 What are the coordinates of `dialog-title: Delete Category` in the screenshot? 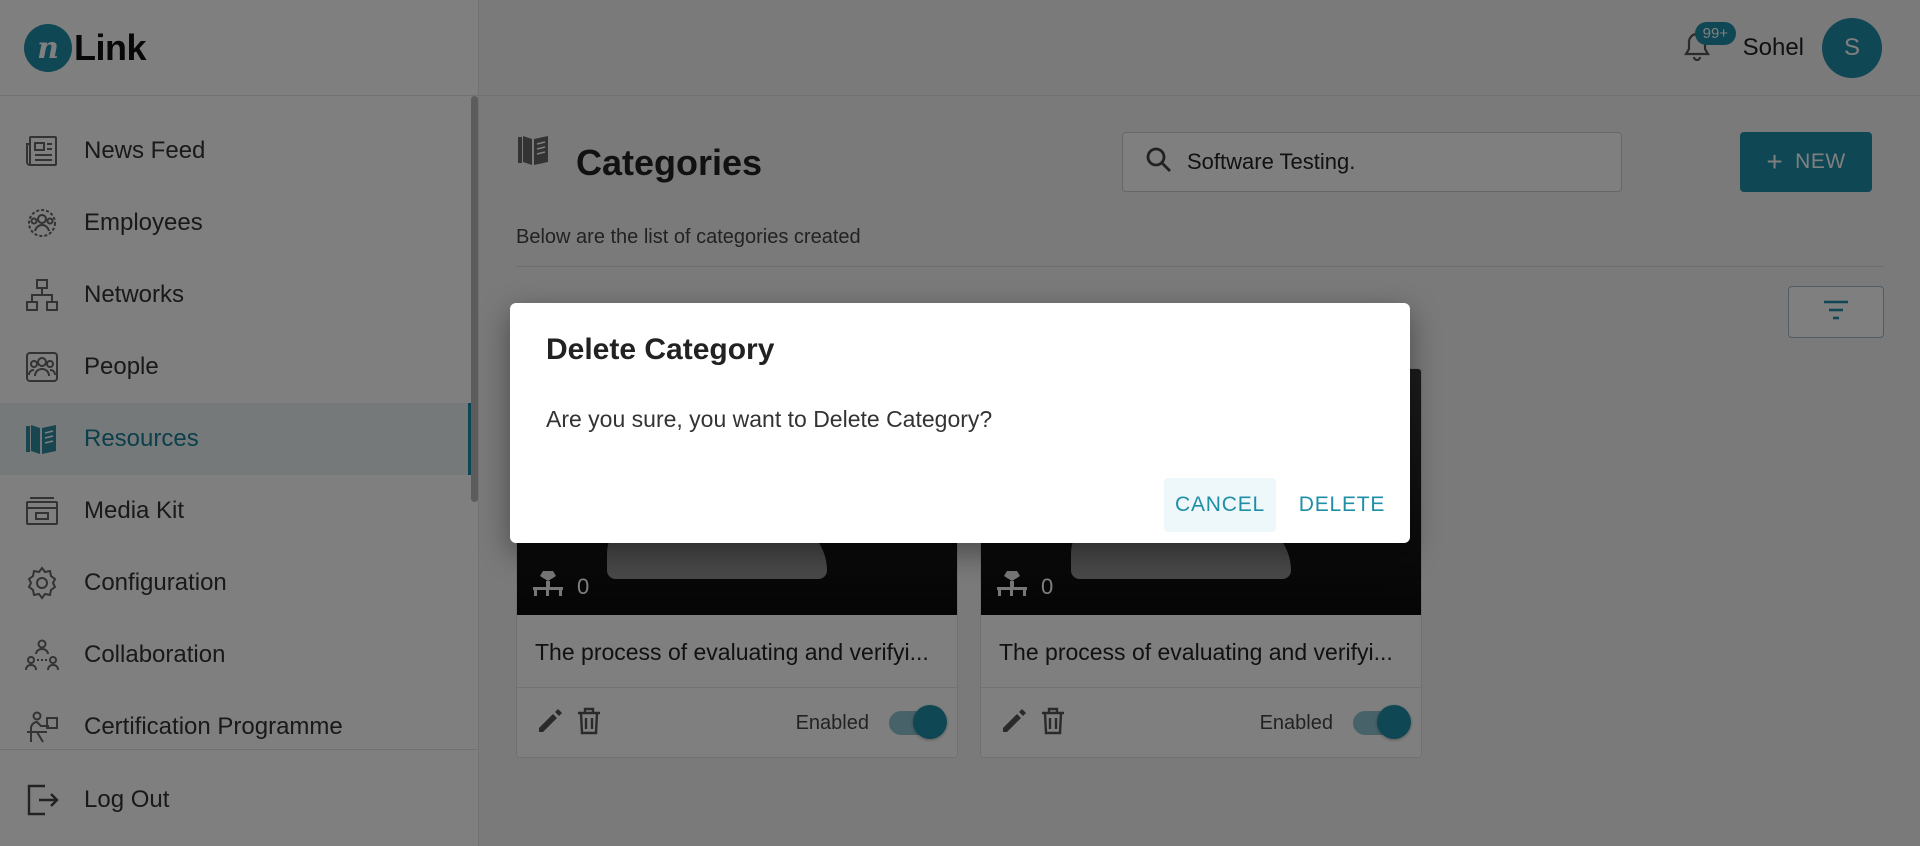 It's located at (660, 349).